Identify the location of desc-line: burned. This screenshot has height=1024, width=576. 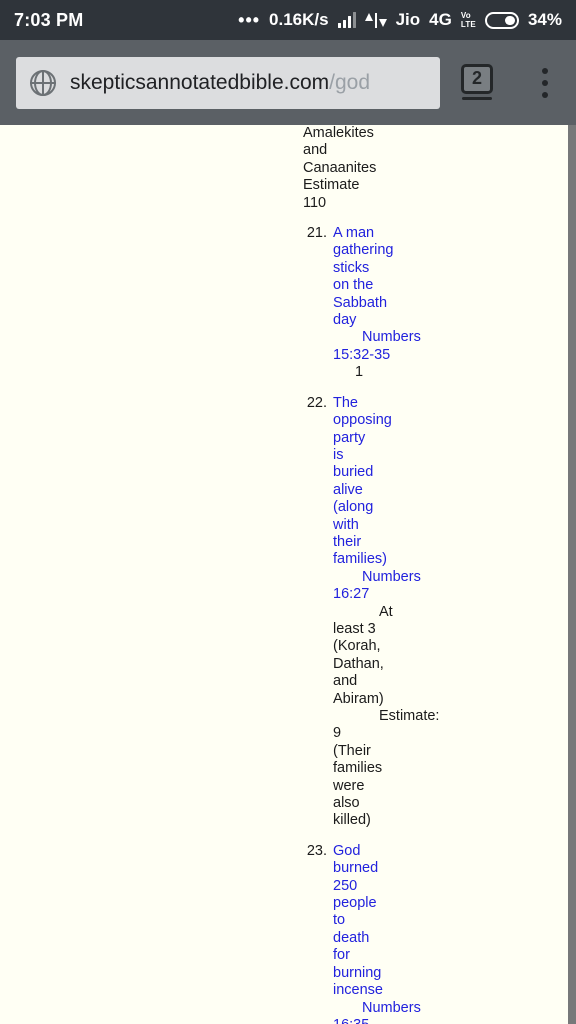
(356, 868).